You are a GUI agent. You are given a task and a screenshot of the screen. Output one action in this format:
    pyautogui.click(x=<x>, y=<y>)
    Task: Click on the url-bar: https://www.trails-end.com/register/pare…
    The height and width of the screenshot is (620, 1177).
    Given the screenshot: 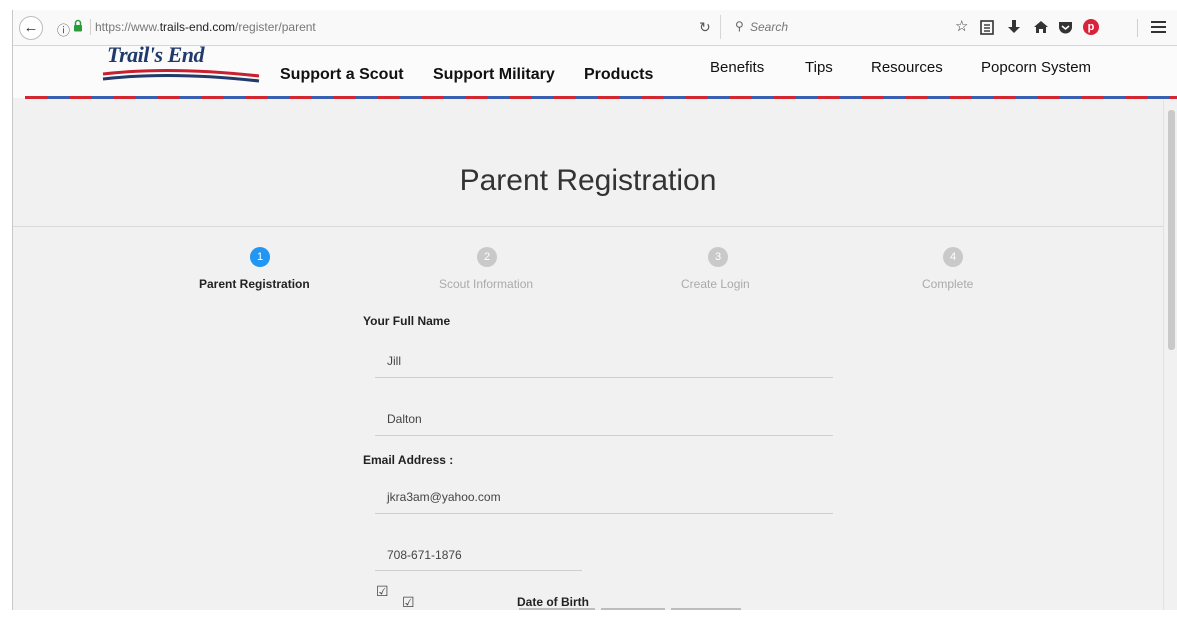 What is the action you would take?
    pyautogui.click(x=205, y=27)
    